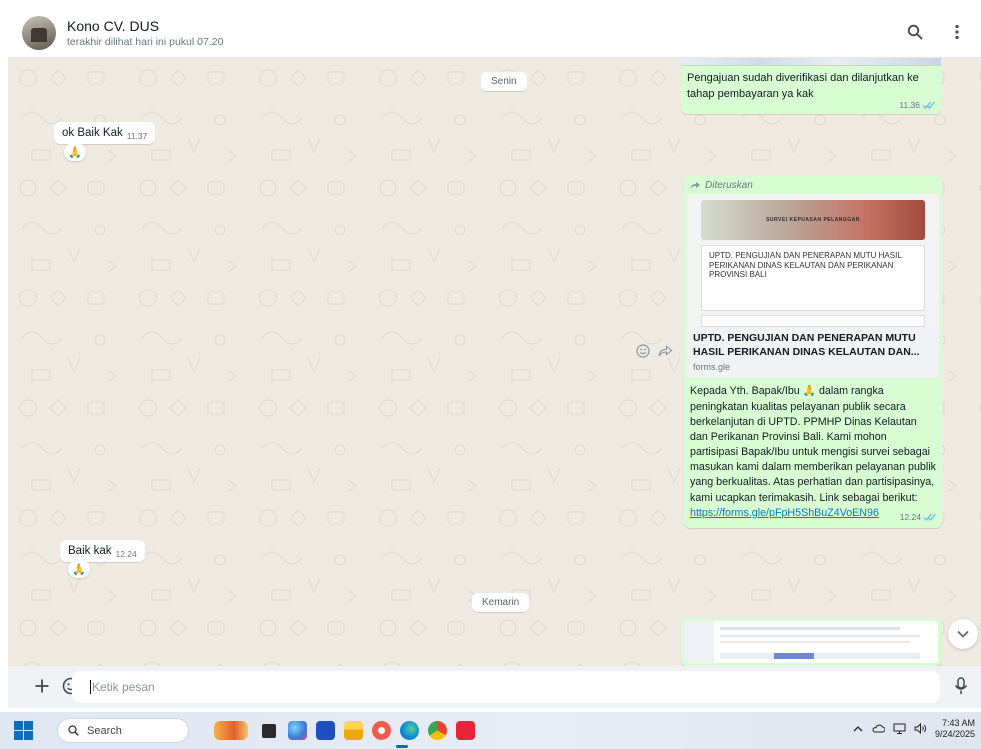 The height and width of the screenshot is (749, 981). Describe the element at coordinates (643, 351) in the screenshot. I see `emoji-reaction-icon` at that location.